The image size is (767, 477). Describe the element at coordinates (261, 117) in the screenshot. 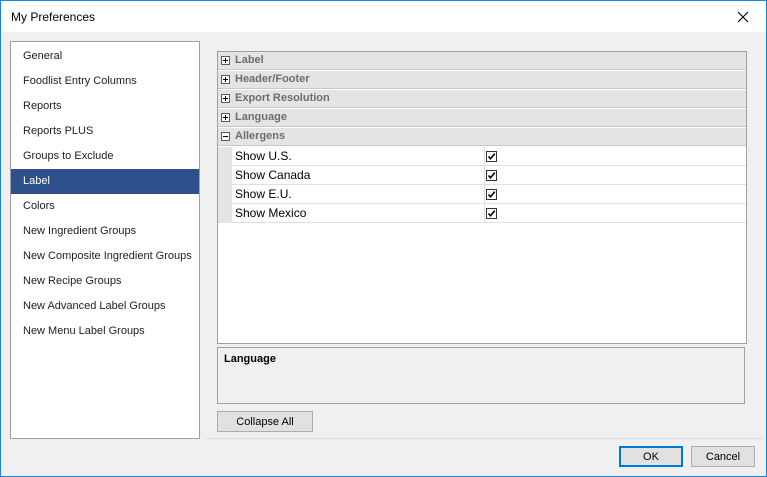

I see `category-label-text: Language` at that location.